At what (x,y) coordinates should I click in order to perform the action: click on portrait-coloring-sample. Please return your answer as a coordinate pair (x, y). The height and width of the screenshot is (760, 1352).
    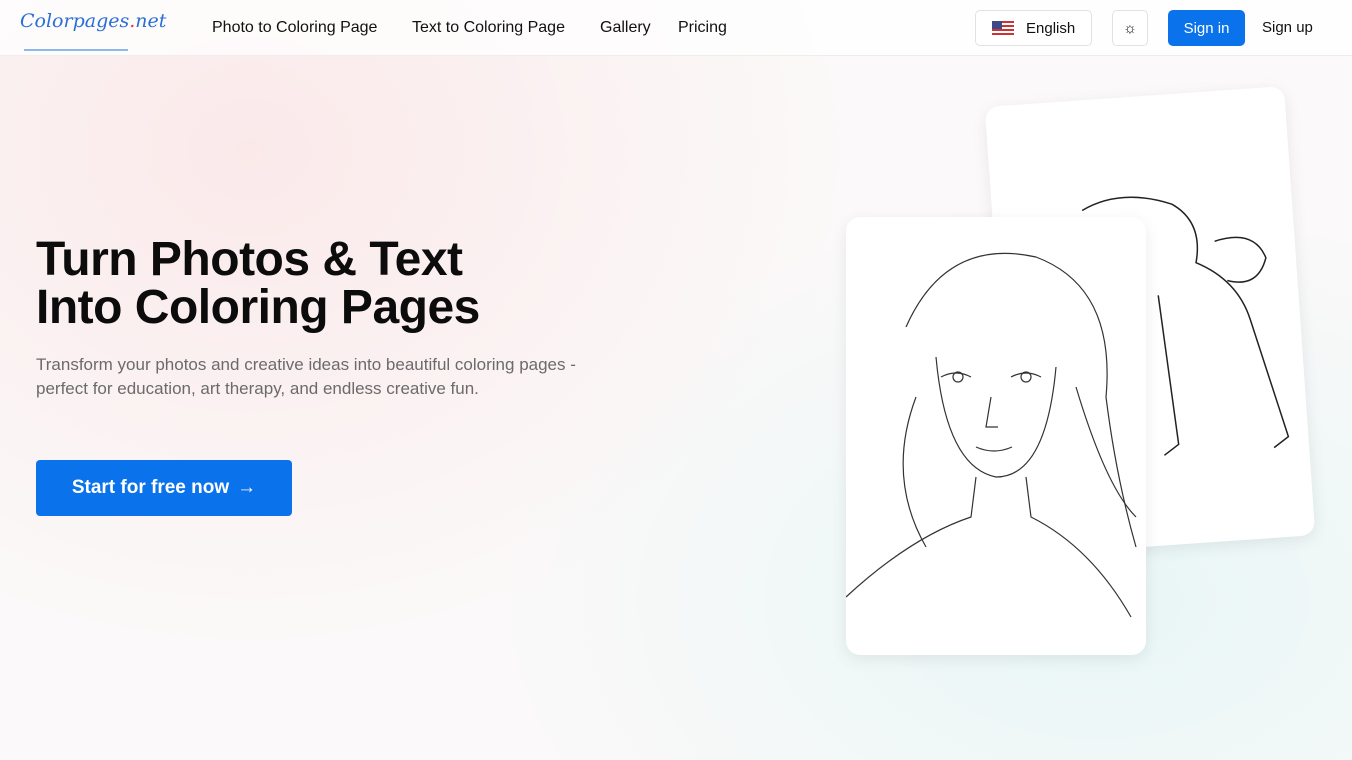
    Looking at the image, I should click on (995, 436).